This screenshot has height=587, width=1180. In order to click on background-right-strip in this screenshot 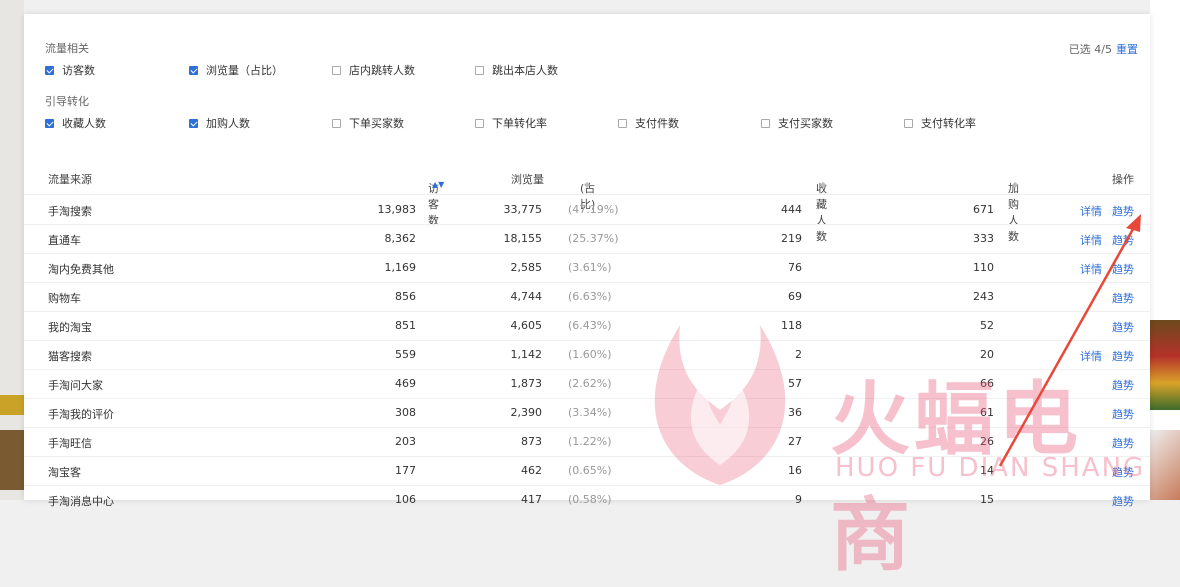, I will do `click(1165, 250)`.